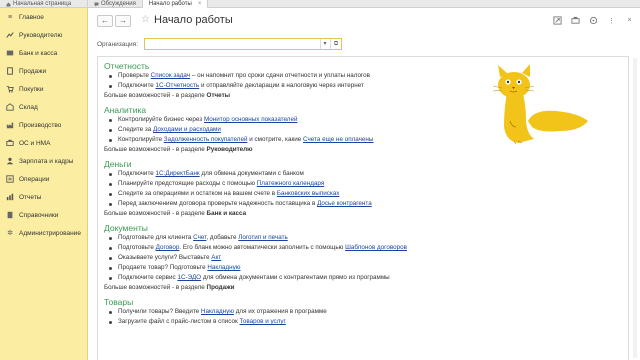 The height and width of the screenshot is (360, 640). What do you see at coordinates (280, 311) in the screenshot?
I see `text: для их отражения в программе` at bounding box center [280, 311].